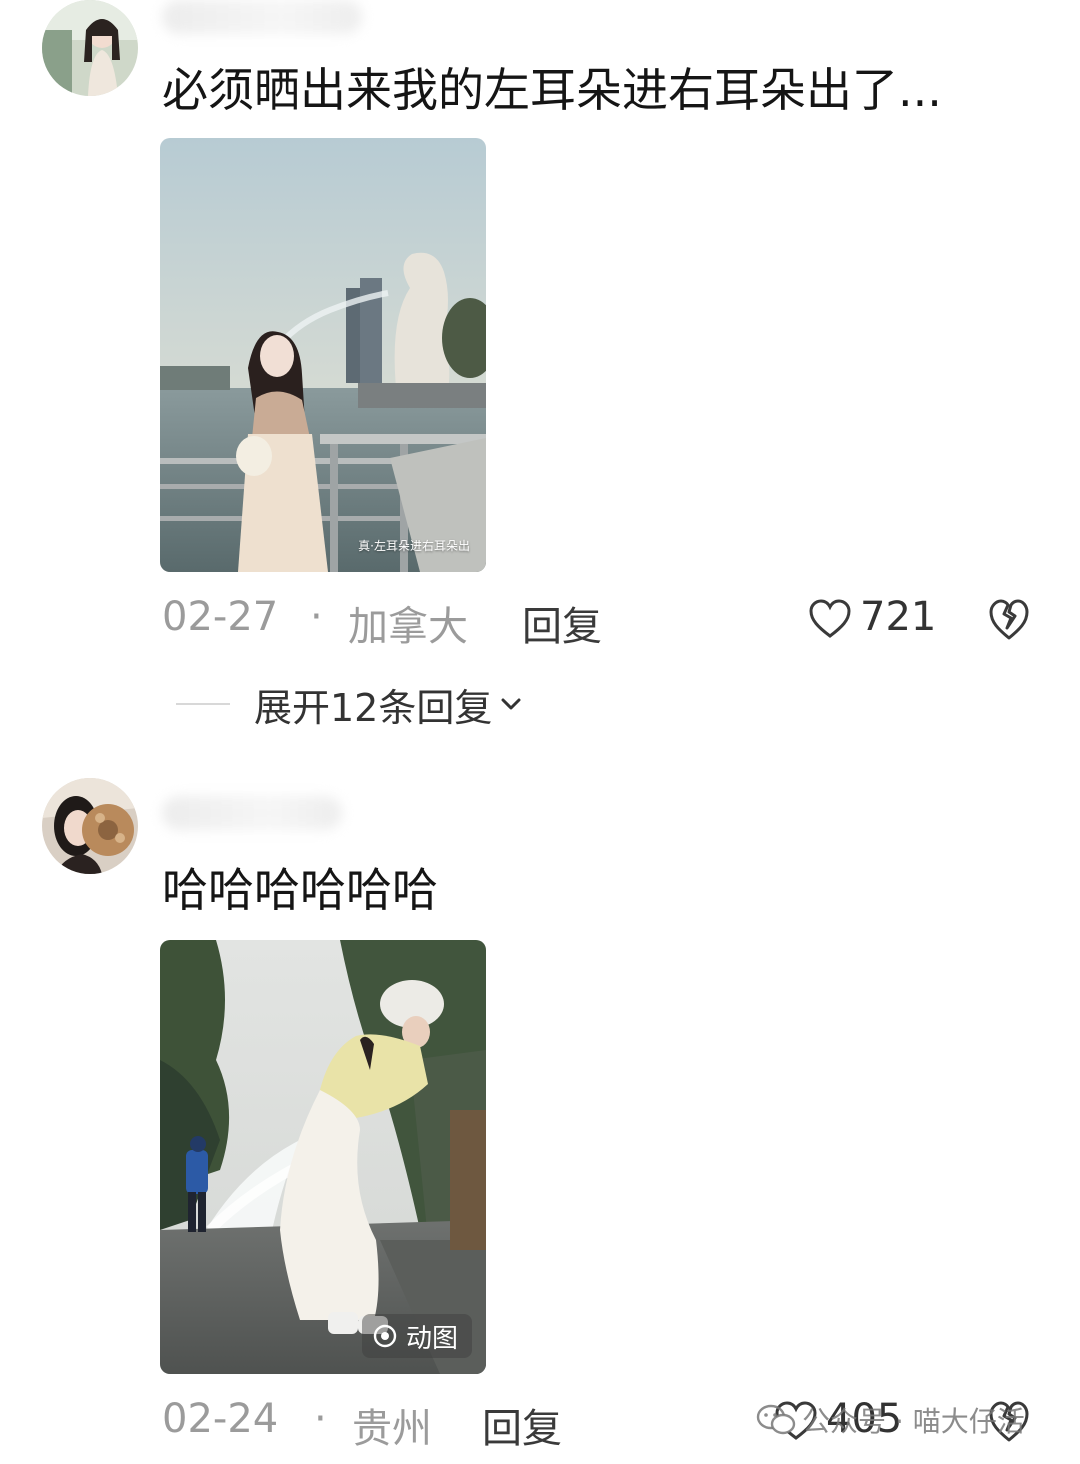 The width and height of the screenshot is (1080, 1464). What do you see at coordinates (830, 619) in the screenshot?
I see `heart-icon` at bounding box center [830, 619].